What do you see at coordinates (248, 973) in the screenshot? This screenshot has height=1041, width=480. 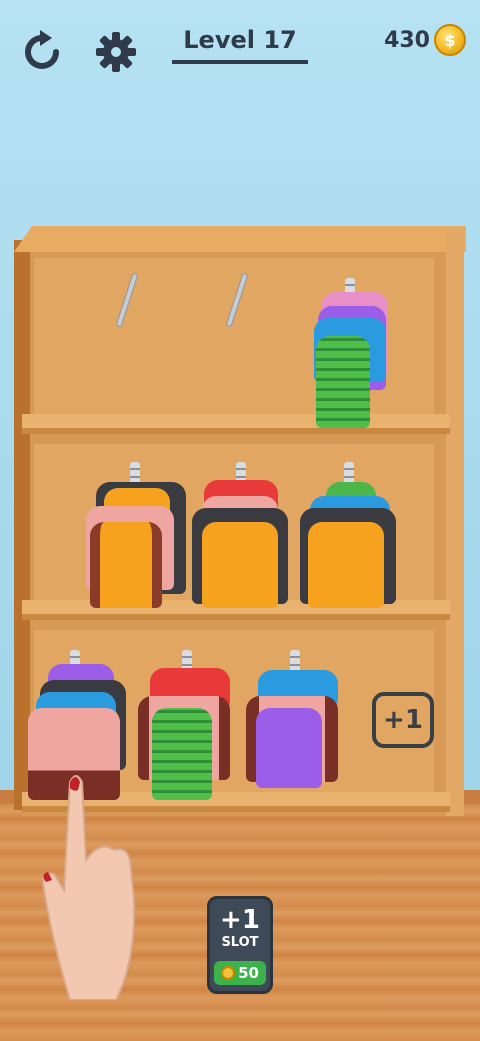 I see `add-slot-cost-value: 50` at bounding box center [248, 973].